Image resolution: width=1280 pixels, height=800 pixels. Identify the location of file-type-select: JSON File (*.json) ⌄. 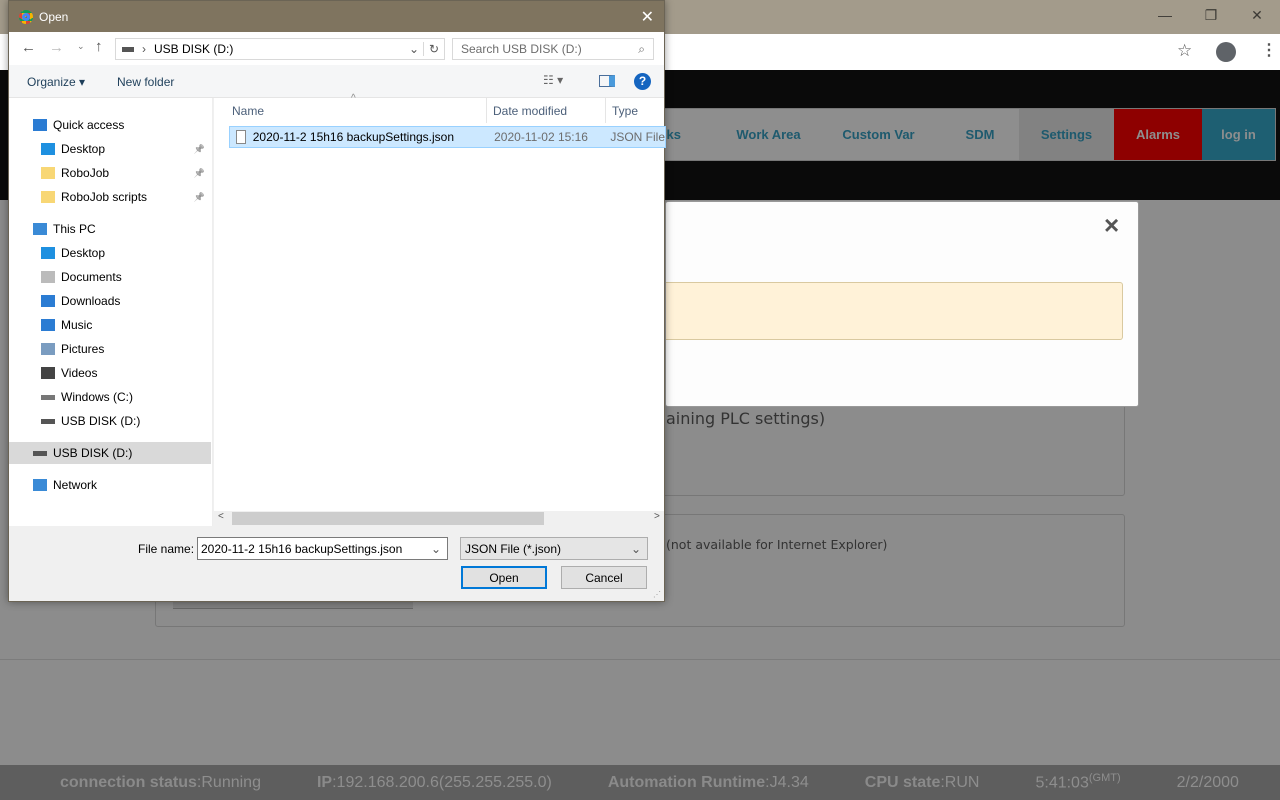
(554, 548).